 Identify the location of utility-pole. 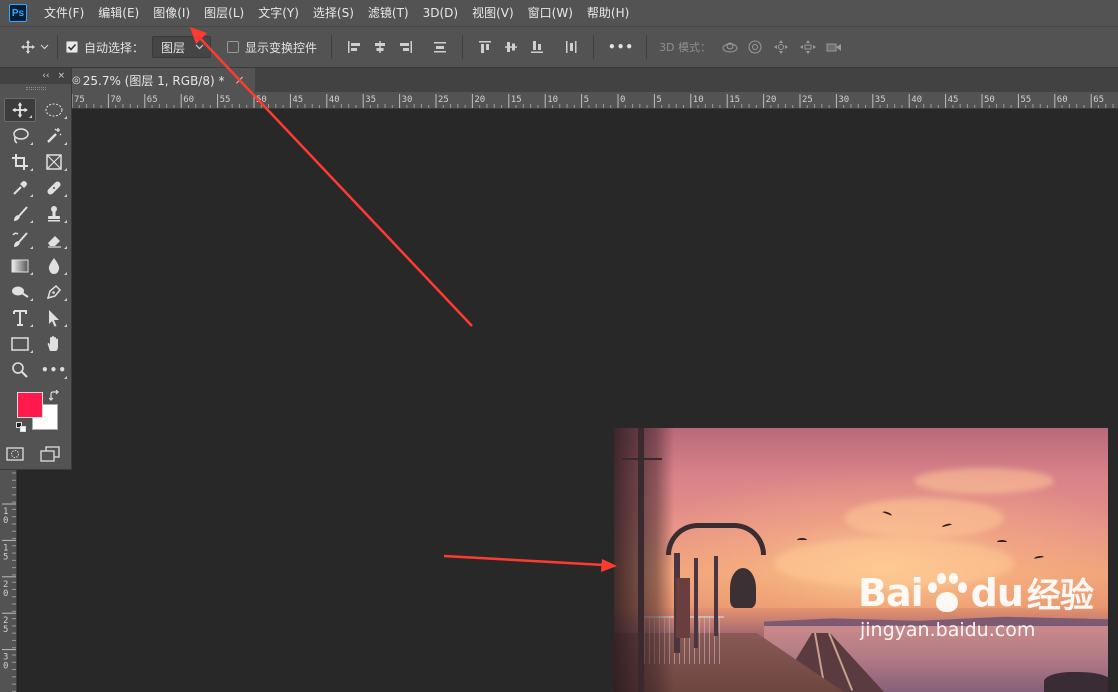
(641, 560).